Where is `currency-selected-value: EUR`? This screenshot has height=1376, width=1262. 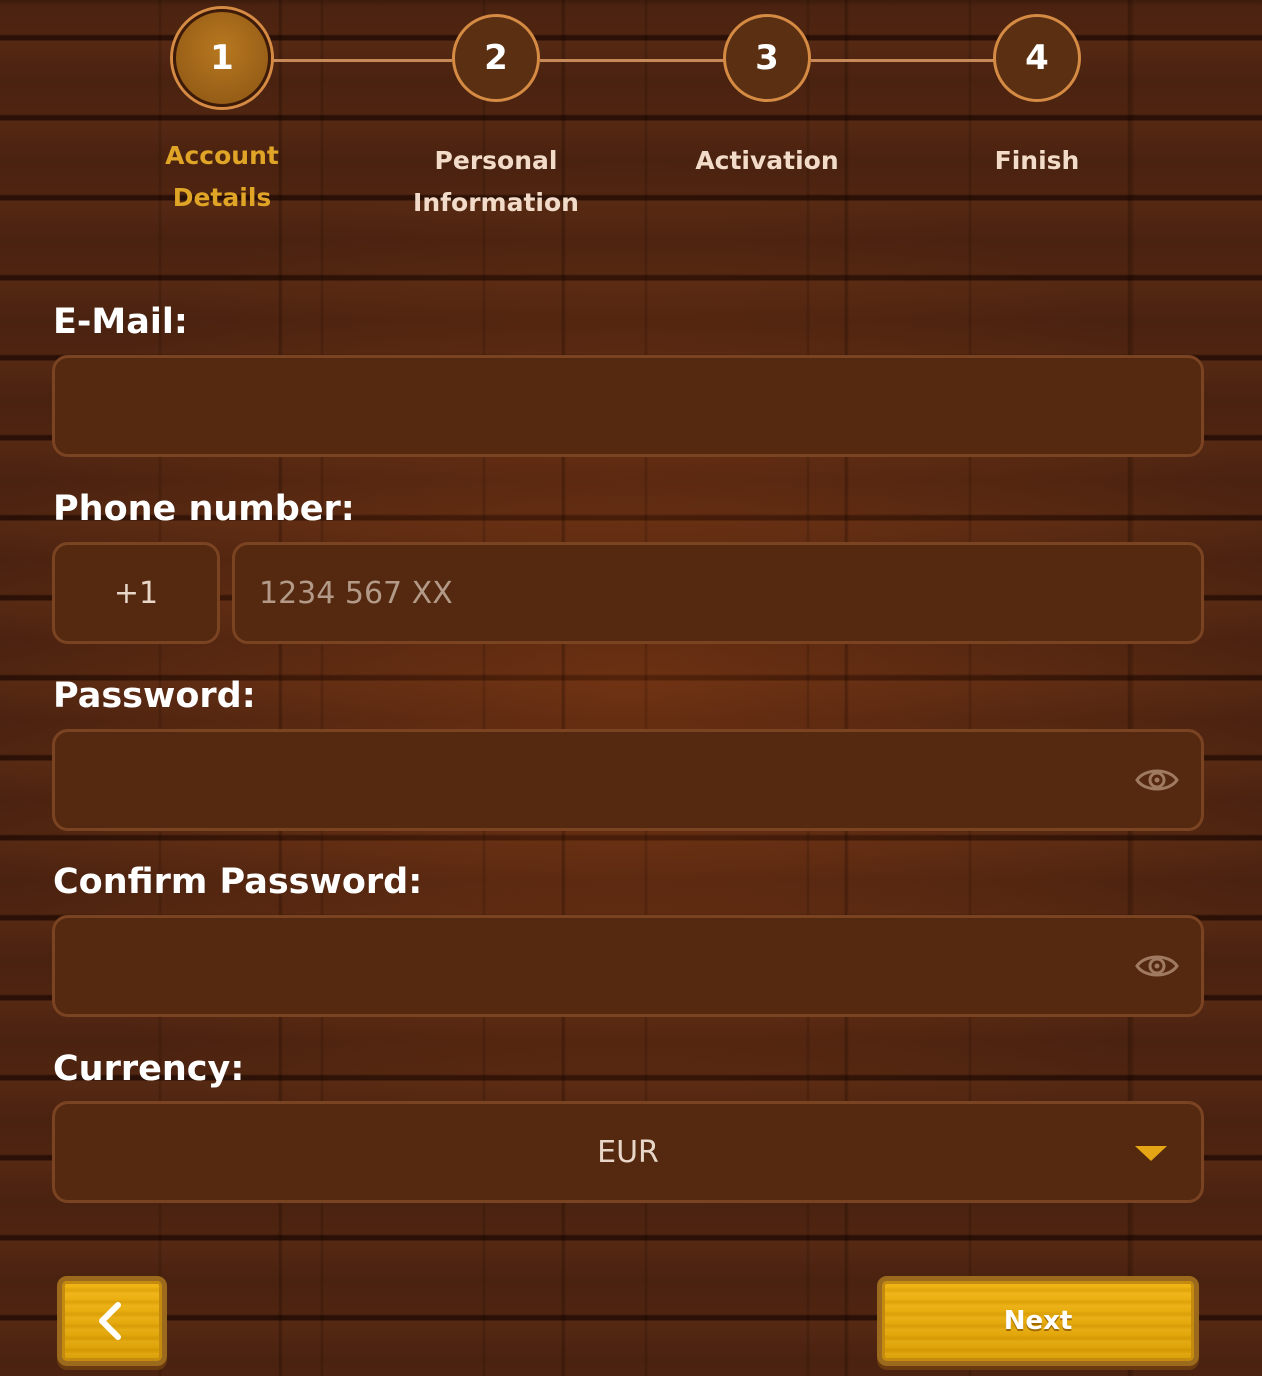
currency-selected-value: EUR is located at coordinates (628, 1152).